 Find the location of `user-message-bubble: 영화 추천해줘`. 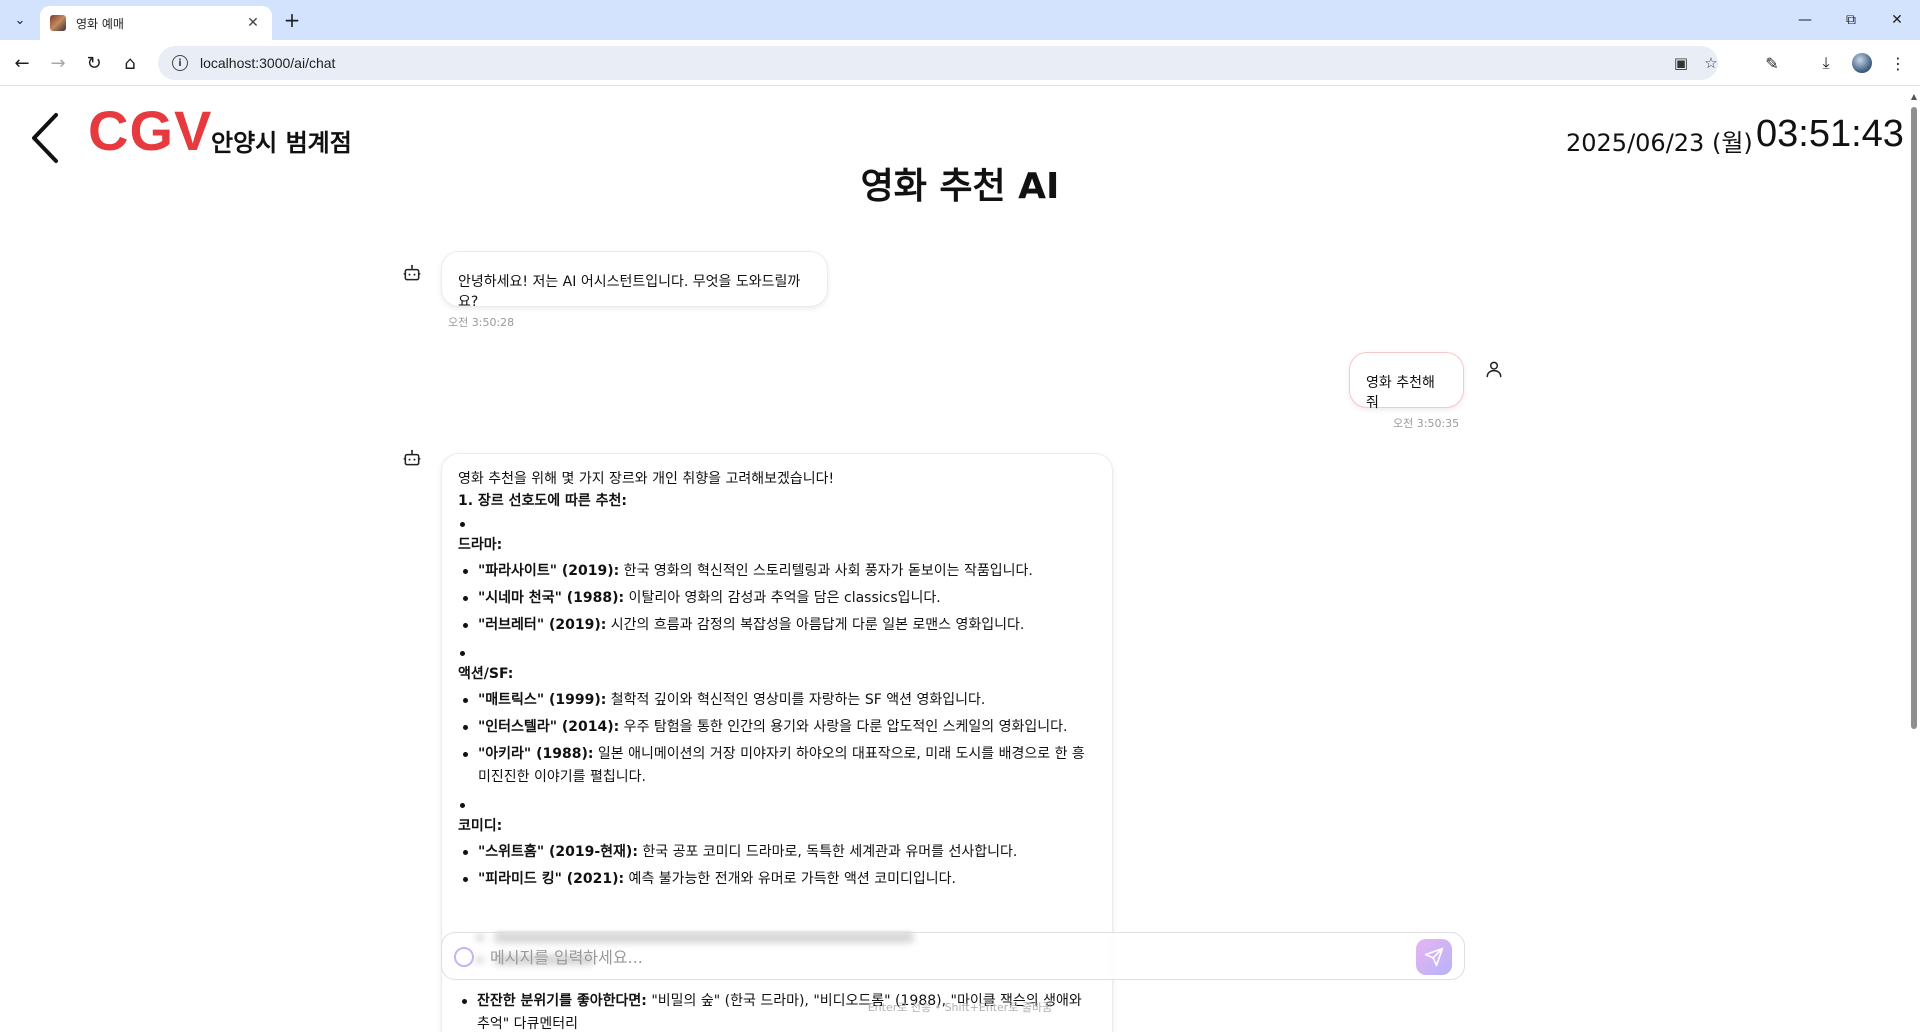

user-message-bubble: 영화 추천해줘 is located at coordinates (1406, 381).